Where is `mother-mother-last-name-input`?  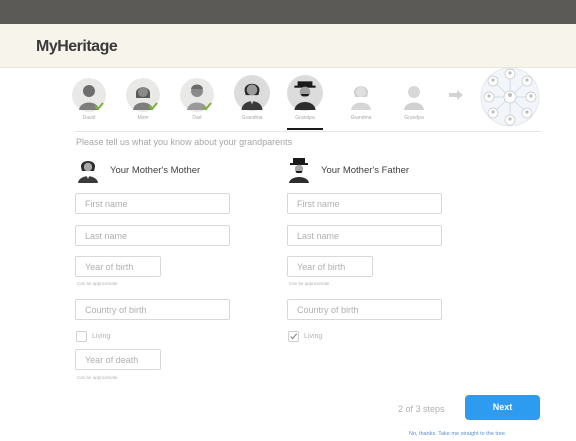 mother-mother-last-name-input is located at coordinates (152, 235).